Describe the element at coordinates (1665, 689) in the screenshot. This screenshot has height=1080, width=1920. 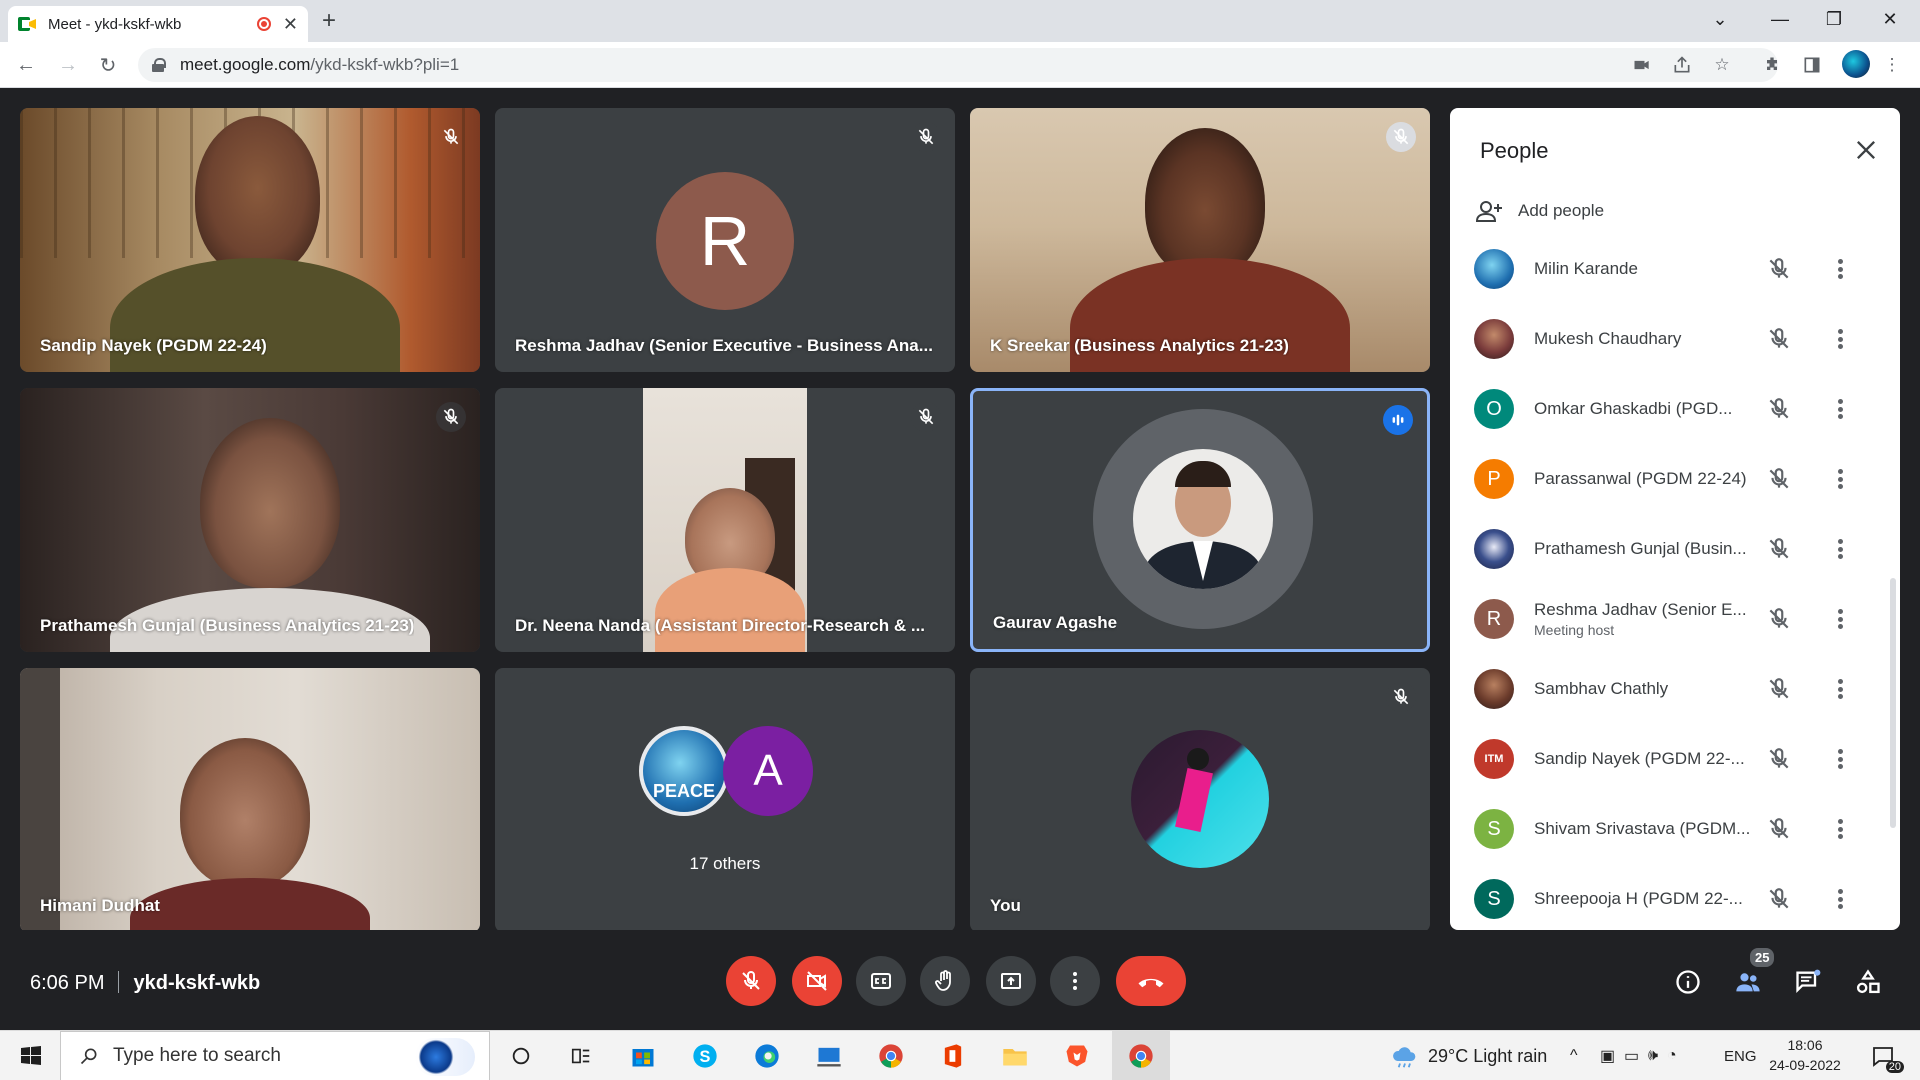
I see `participant-row: Sambhav Chathly` at that location.